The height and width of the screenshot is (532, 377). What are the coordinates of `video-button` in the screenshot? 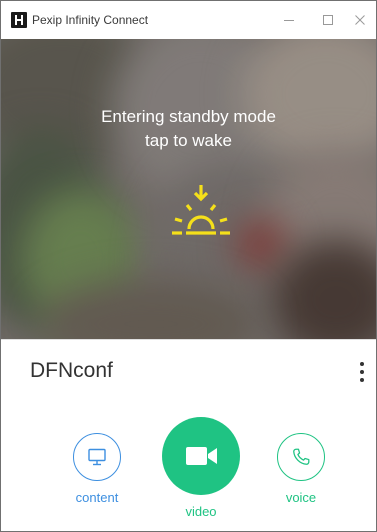 It's located at (201, 456).